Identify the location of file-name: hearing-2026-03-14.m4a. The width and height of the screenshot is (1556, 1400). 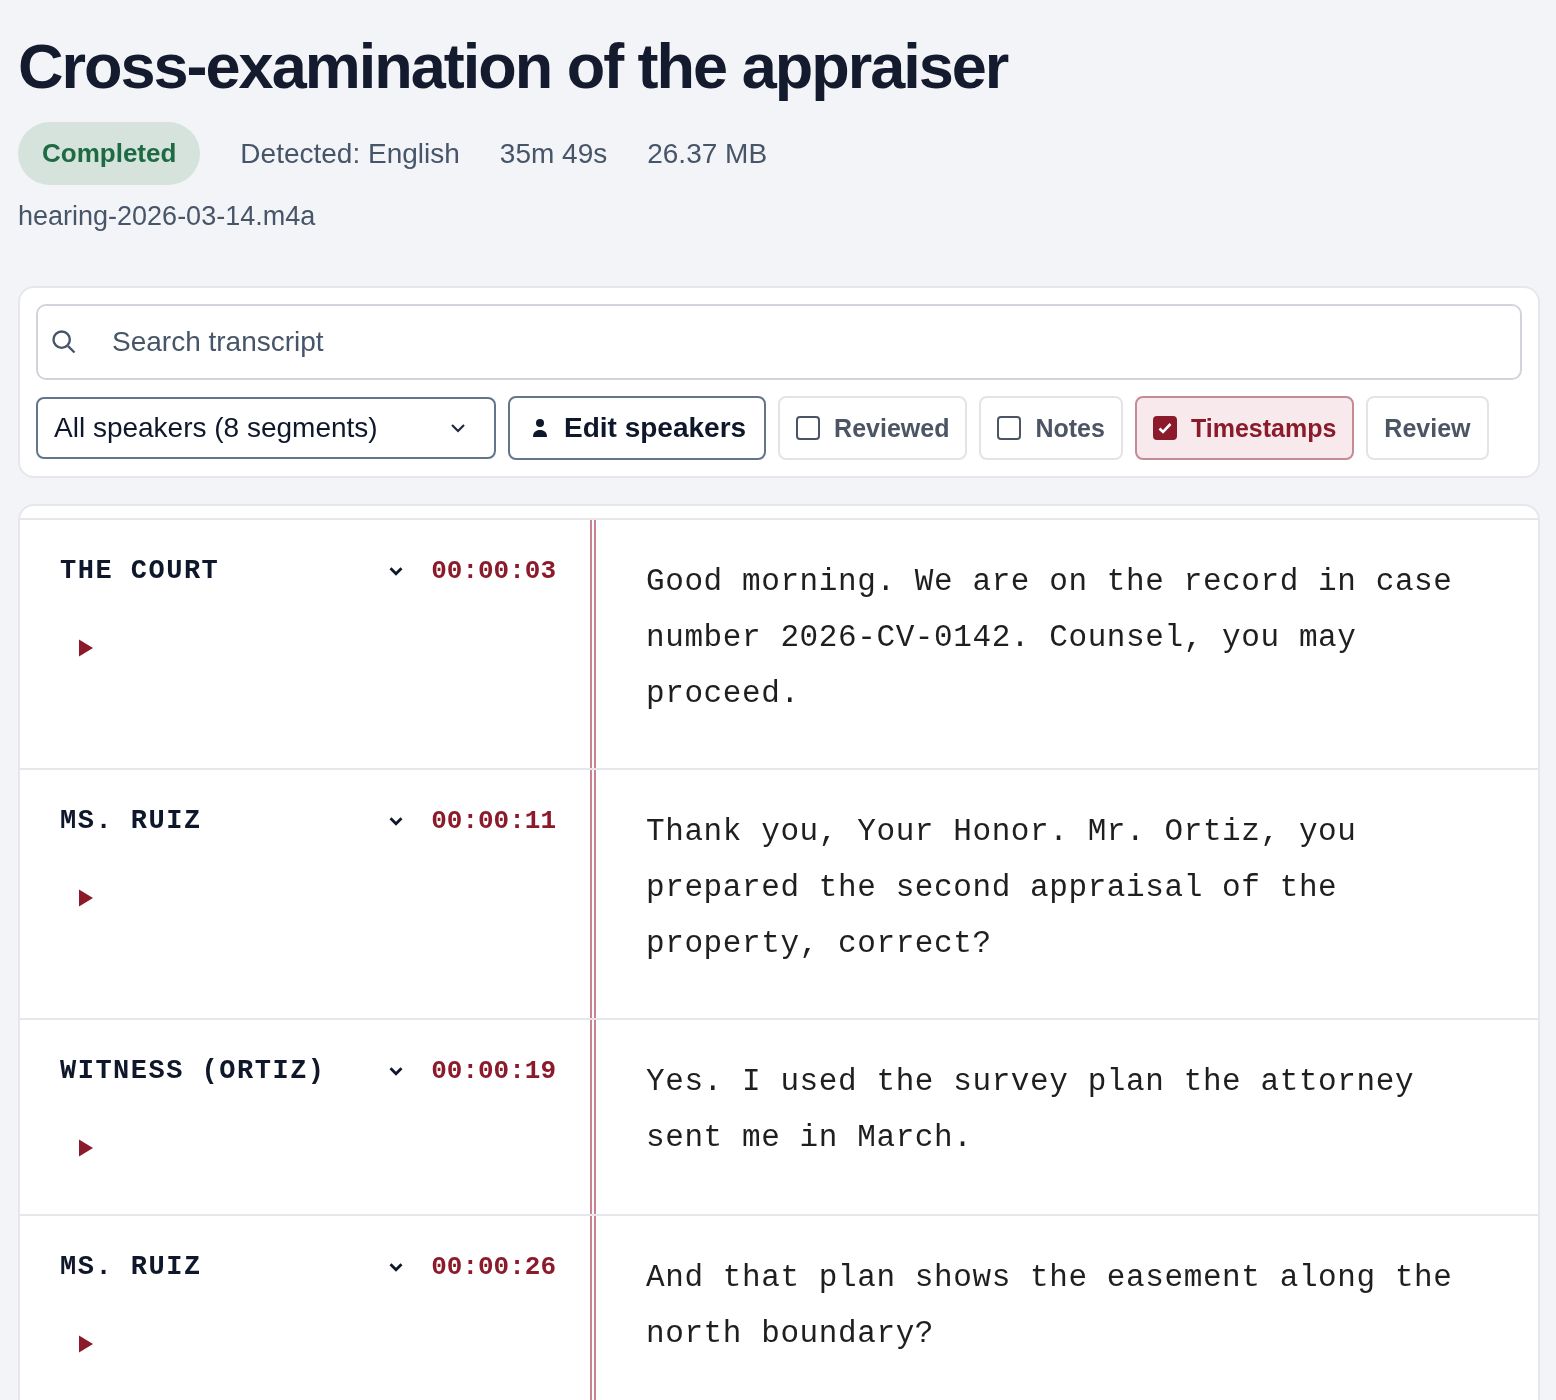
(167, 216).